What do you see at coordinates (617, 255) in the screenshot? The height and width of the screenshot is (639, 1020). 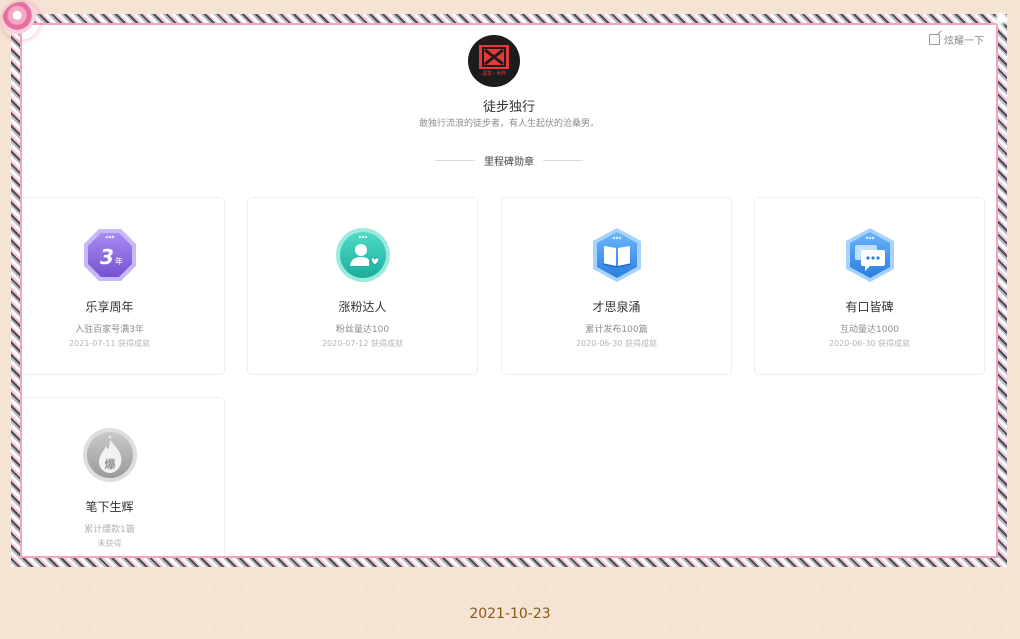 I see `open-book-icon` at bounding box center [617, 255].